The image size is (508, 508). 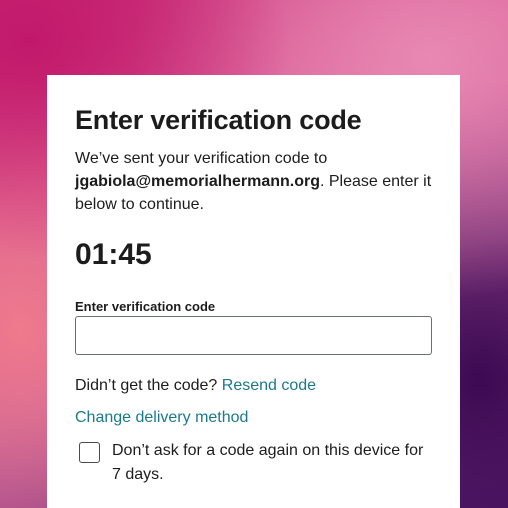 What do you see at coordinates (146, 385) in the screenshot?
I see `resend-prompt: Didn’t get the code?` at bounding box center [146, 385].